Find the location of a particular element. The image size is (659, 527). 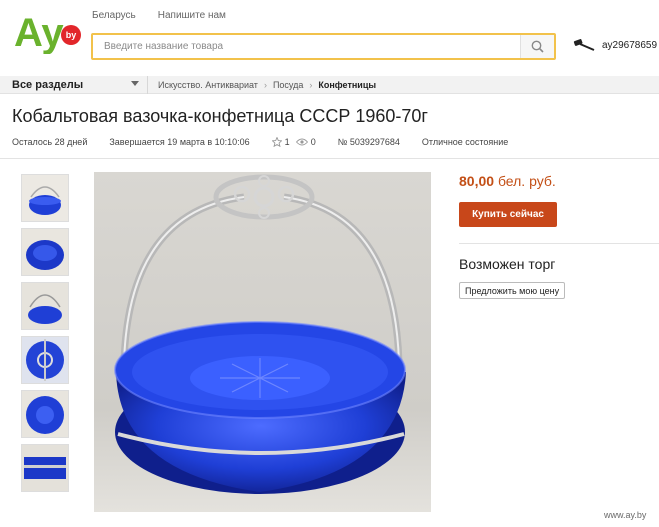

search-icon is located at coordinates (537, 46).